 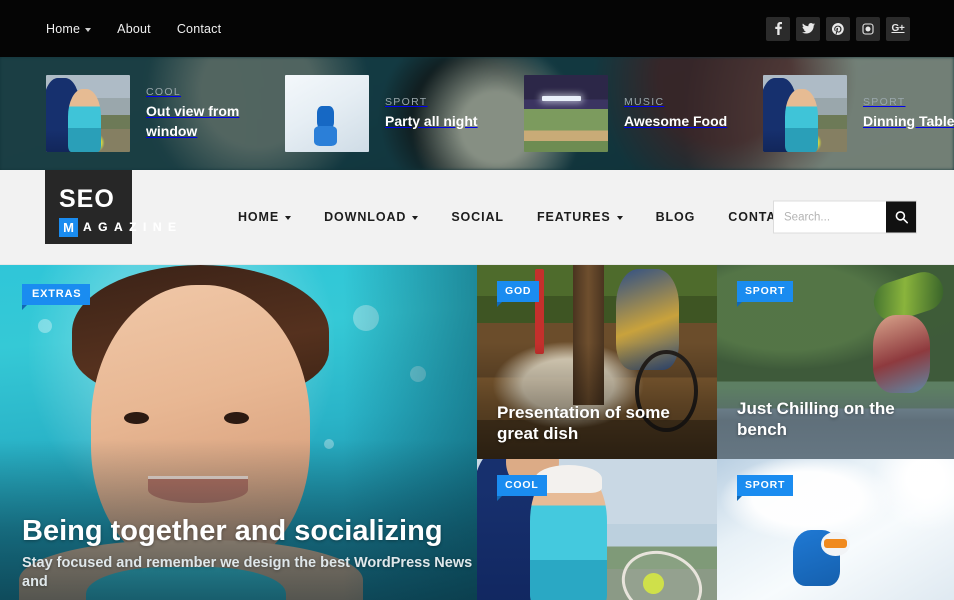 What do you see at coordinates (808, 28) in the screenshot?
I see `twitter-icon` at bounding box center [808, 28].